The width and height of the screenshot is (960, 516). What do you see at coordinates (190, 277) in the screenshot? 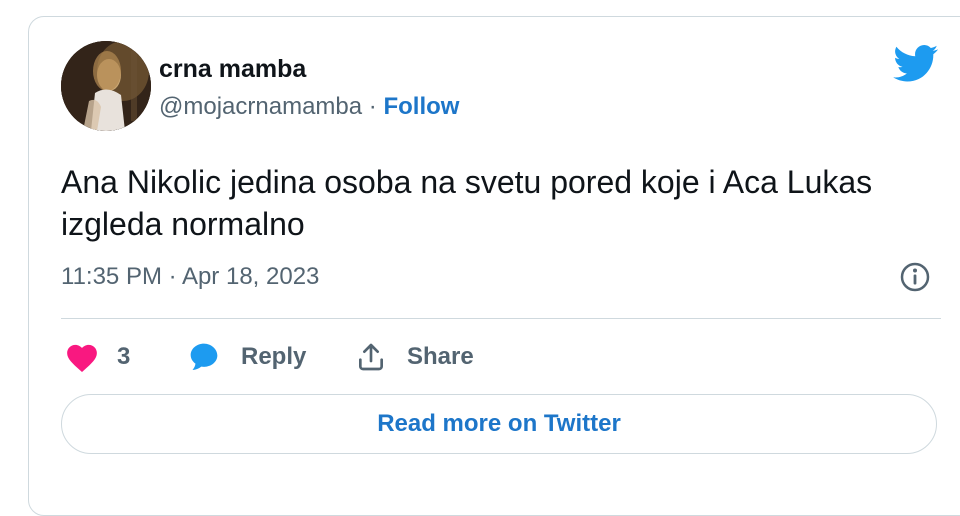
I see `tweet-timestamp: 11:35 PM · Apr 18, 2023` at bounding box center [190, 277].